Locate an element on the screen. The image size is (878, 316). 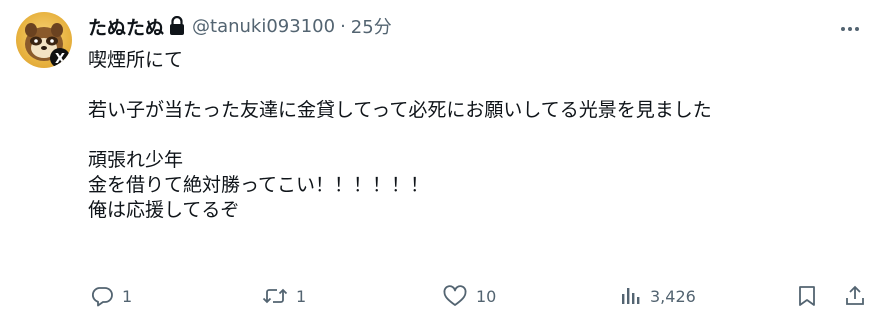
display-name: たぬたぬ is located at coordinates (126, 26).